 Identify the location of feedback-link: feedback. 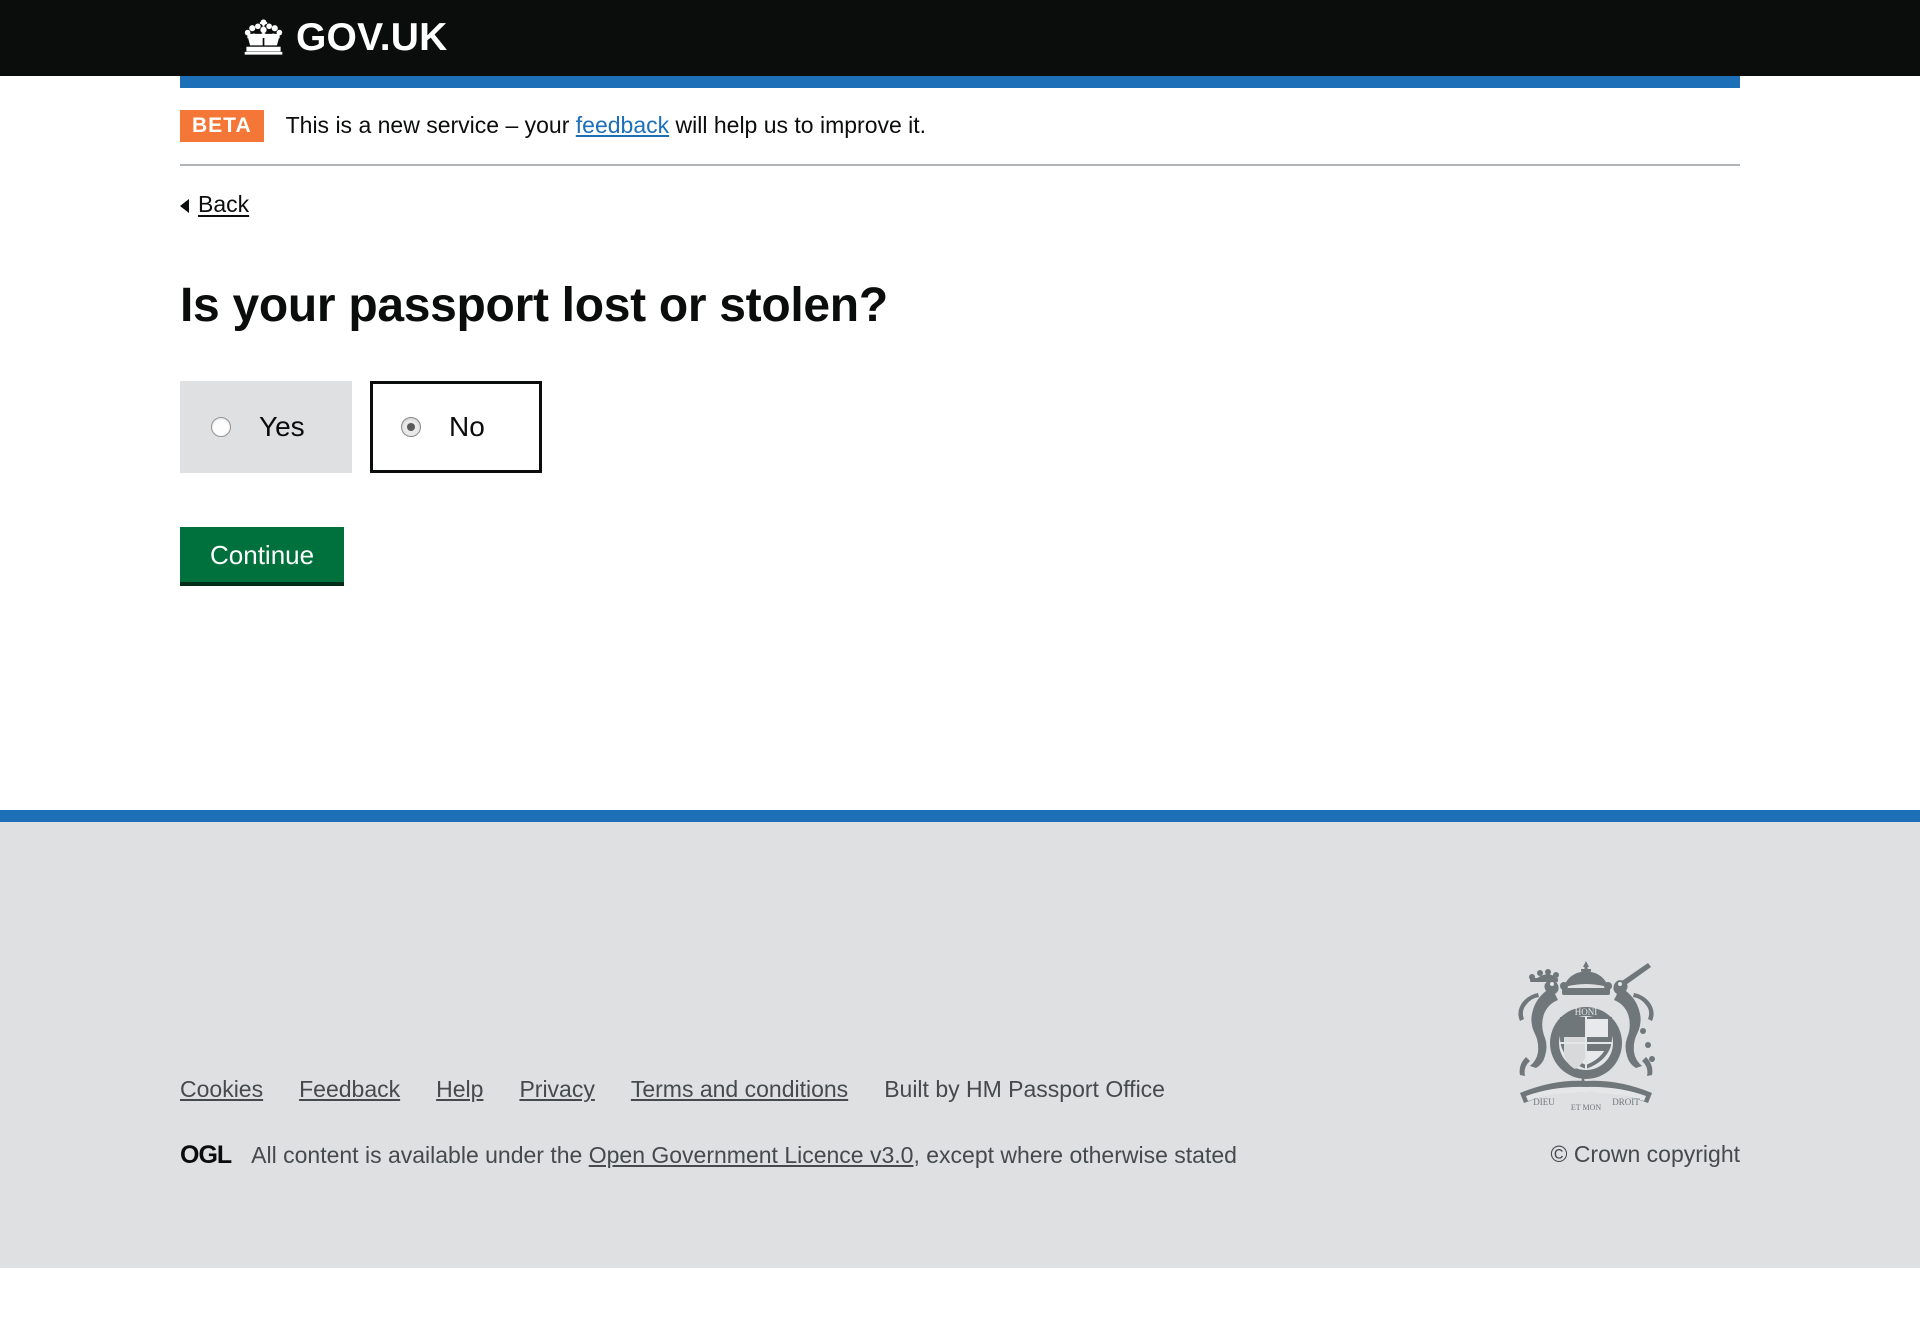
(622, 125).